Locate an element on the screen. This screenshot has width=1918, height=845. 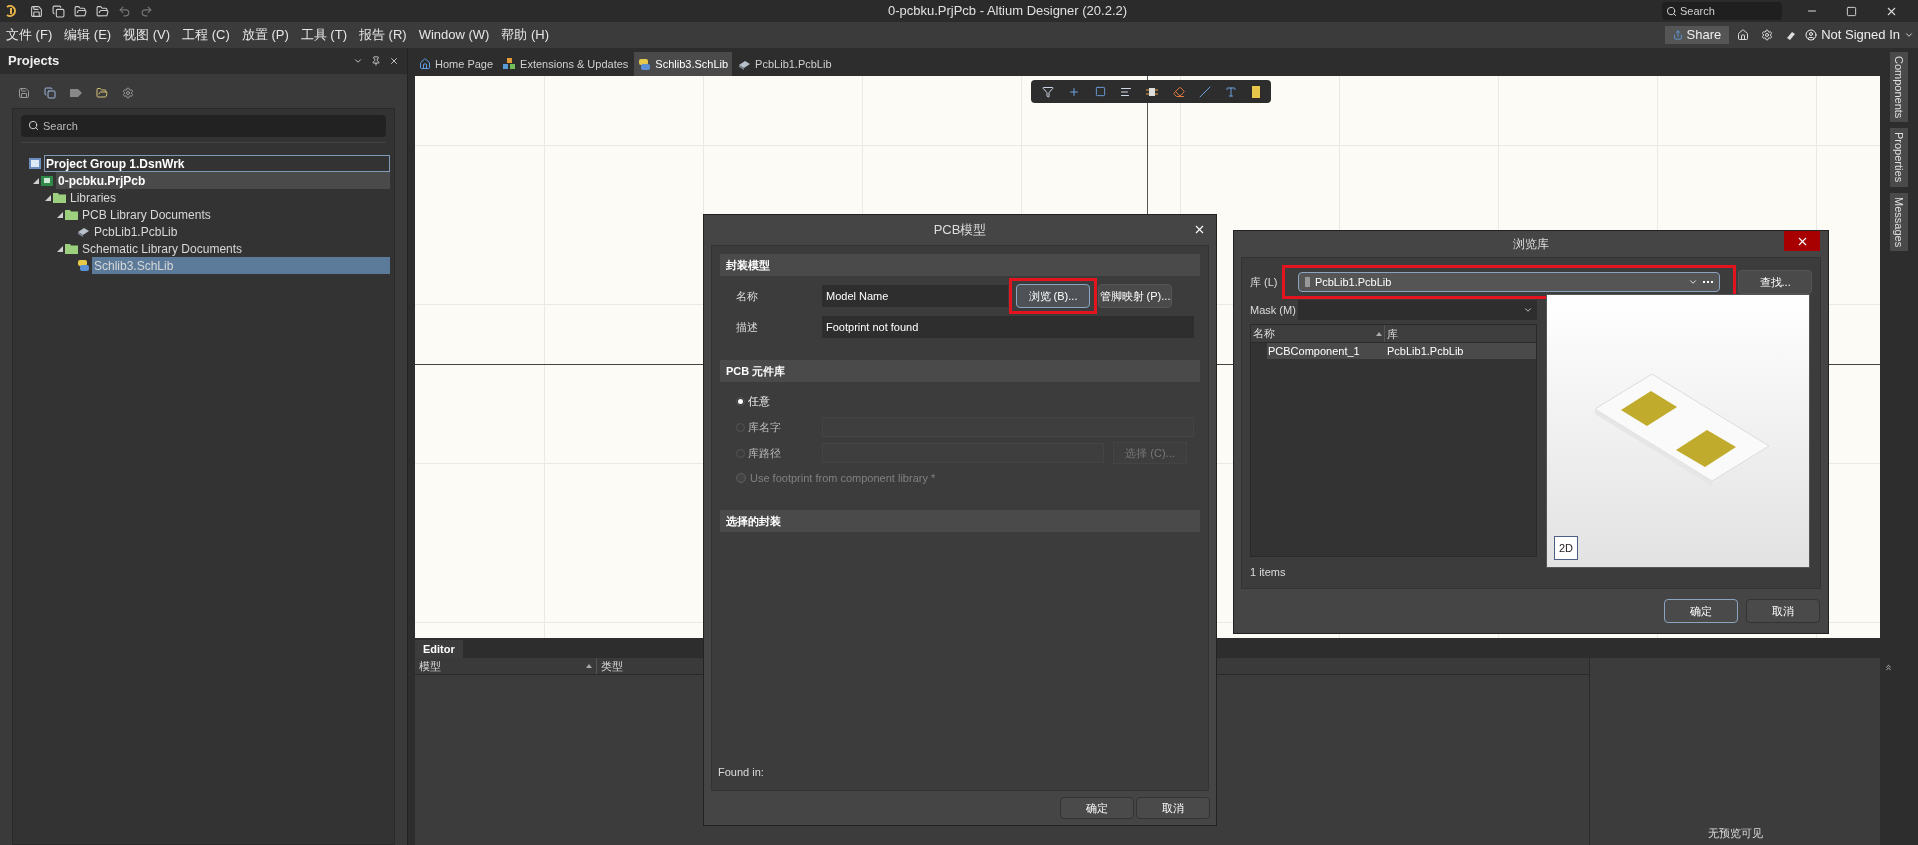
project-icon is located at coordinates (47, 180).